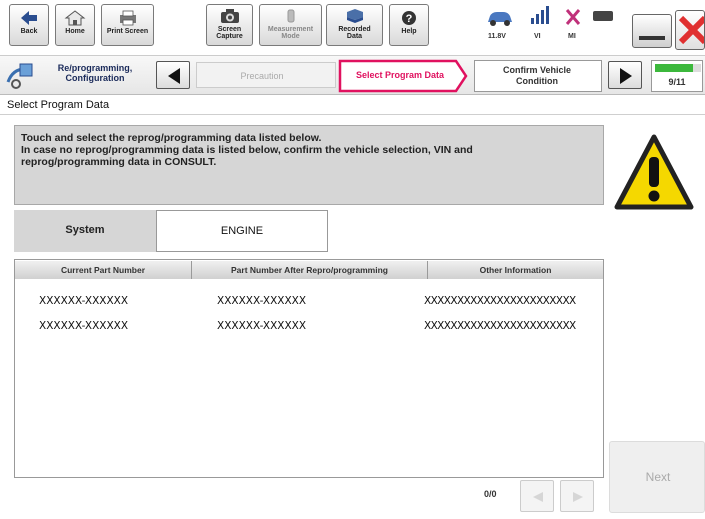 The width and height of the screenshot is (705, 519). I want to click on home-button: Home, so click(75, 25).